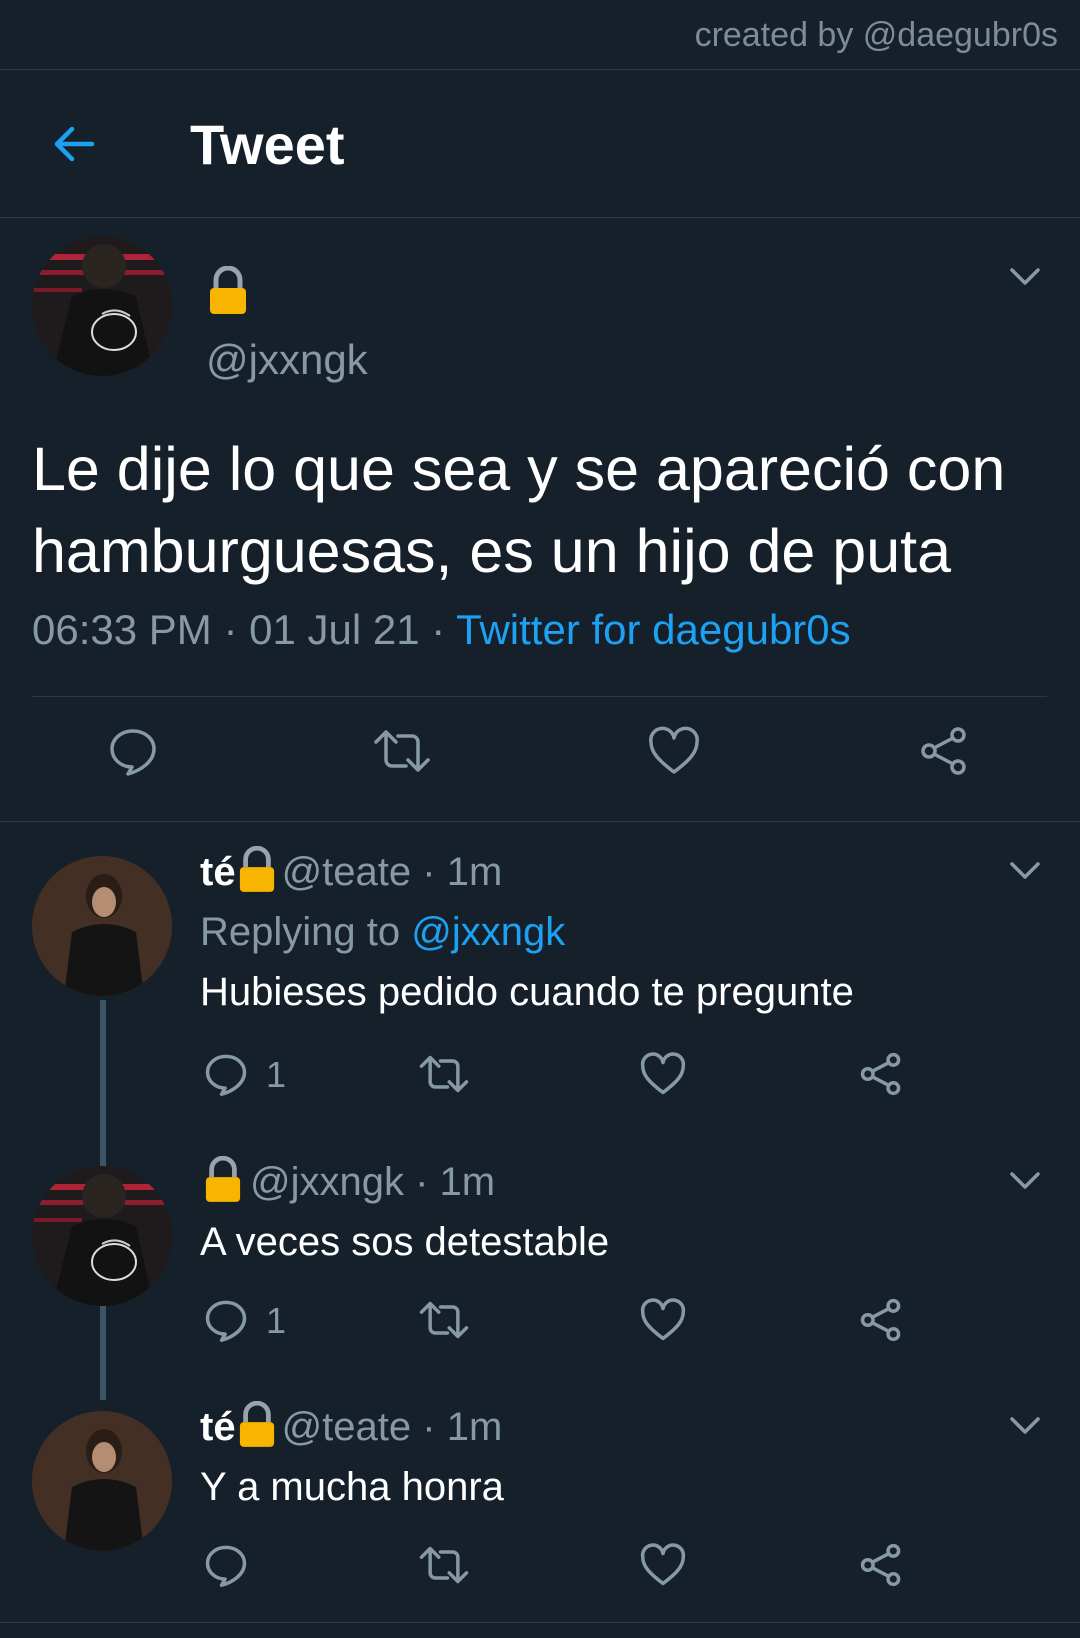  Describe the element at coordinates (244, 629) in the screenshot. I see `tweet-timestamp: 06:33 PM · 01 Jul 21 ·` at that location.